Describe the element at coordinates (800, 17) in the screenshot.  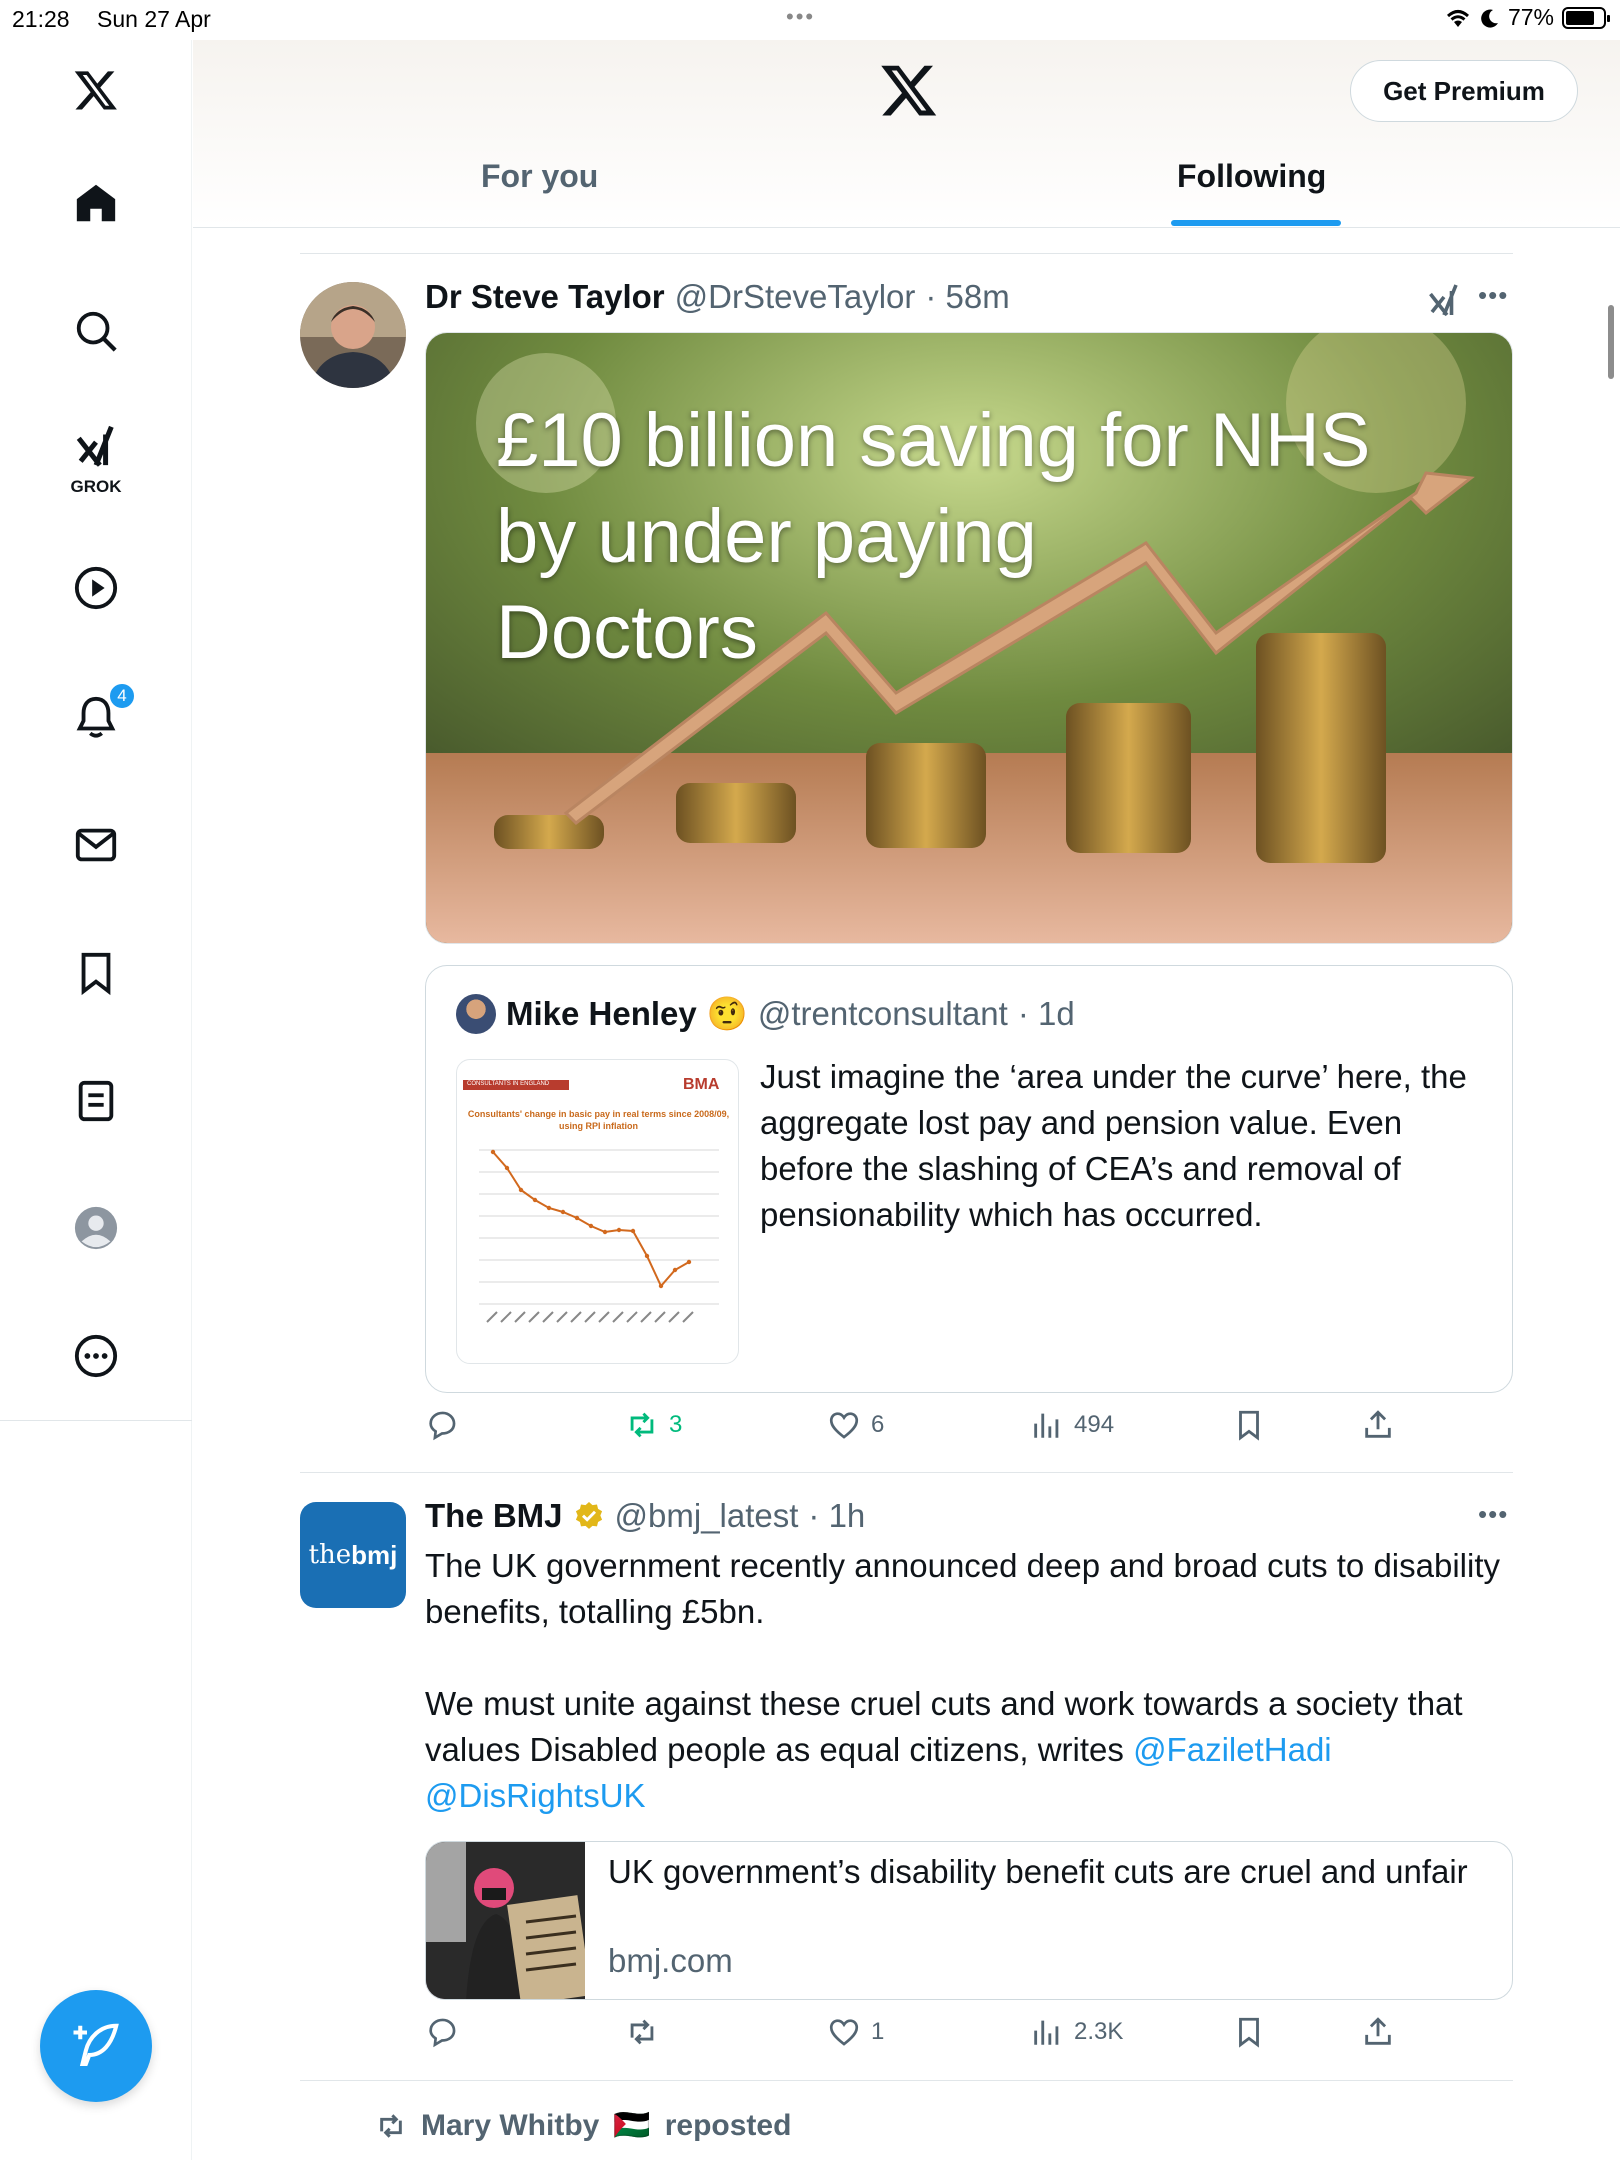
I see `multitasking-dots-icon: •••` at that location.